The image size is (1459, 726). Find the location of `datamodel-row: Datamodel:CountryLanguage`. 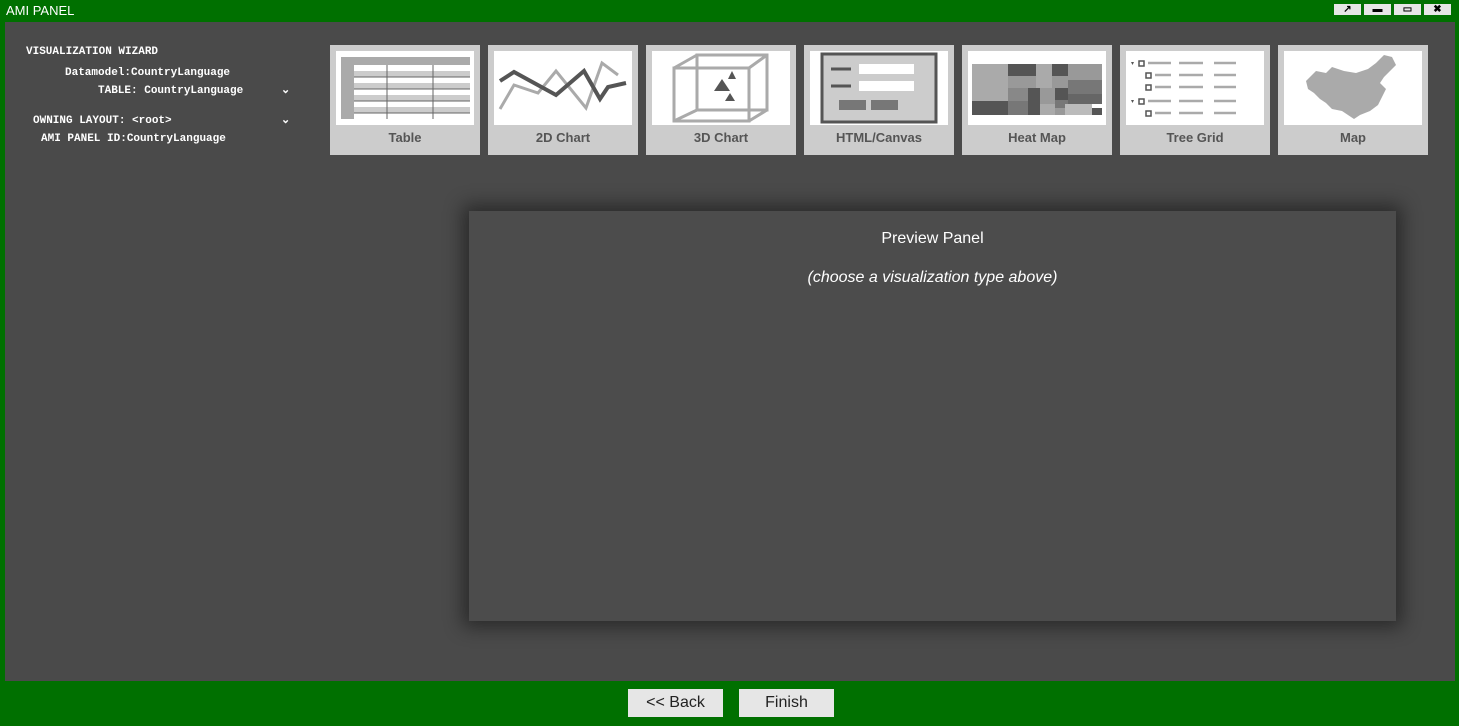

datamodel-row: Datamodel:CountryLanguage is located at coordinates (147, 73).